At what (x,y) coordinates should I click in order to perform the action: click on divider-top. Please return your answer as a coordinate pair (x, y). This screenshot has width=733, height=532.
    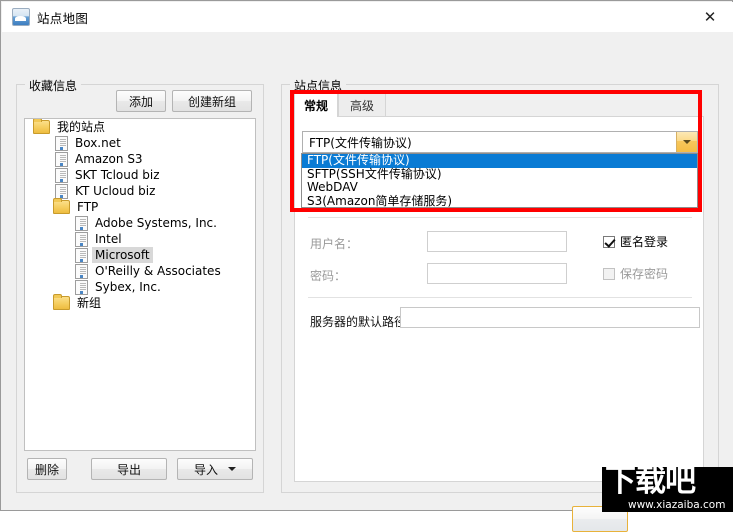
    Looking at the image, I should click on (500, 217).